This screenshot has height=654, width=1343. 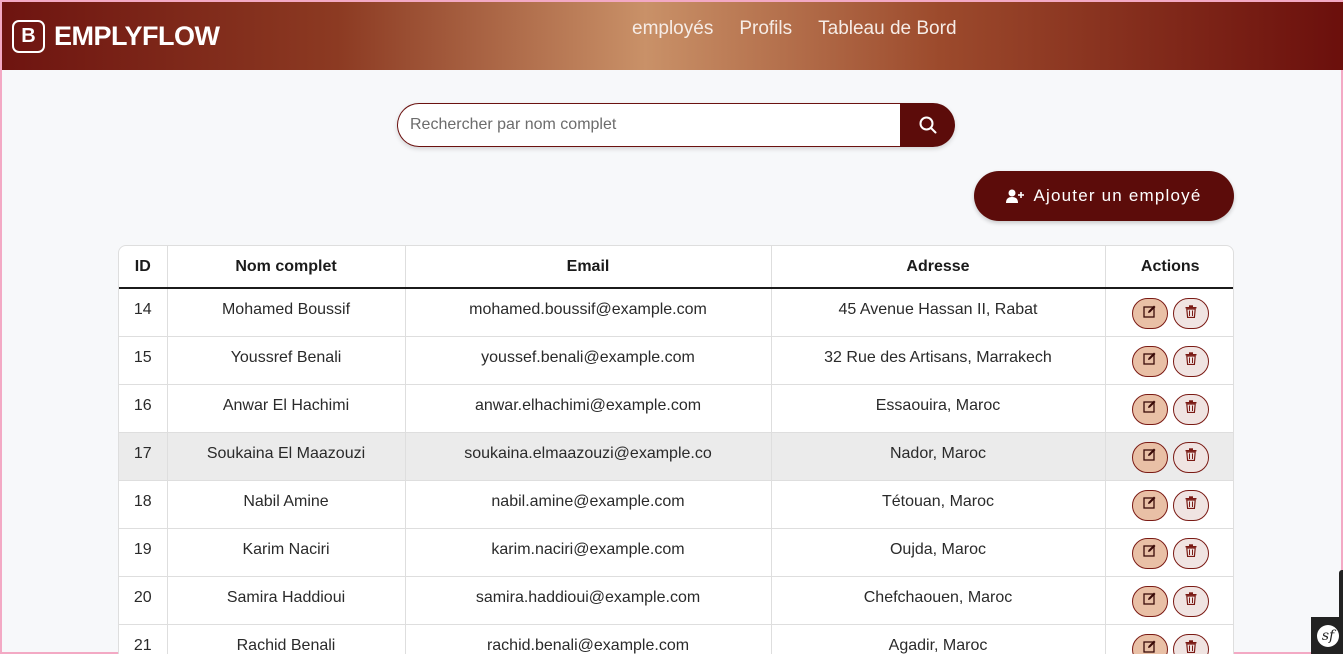 I want to click on cell-name: Nabil Amine, so click(x=286, y=504).